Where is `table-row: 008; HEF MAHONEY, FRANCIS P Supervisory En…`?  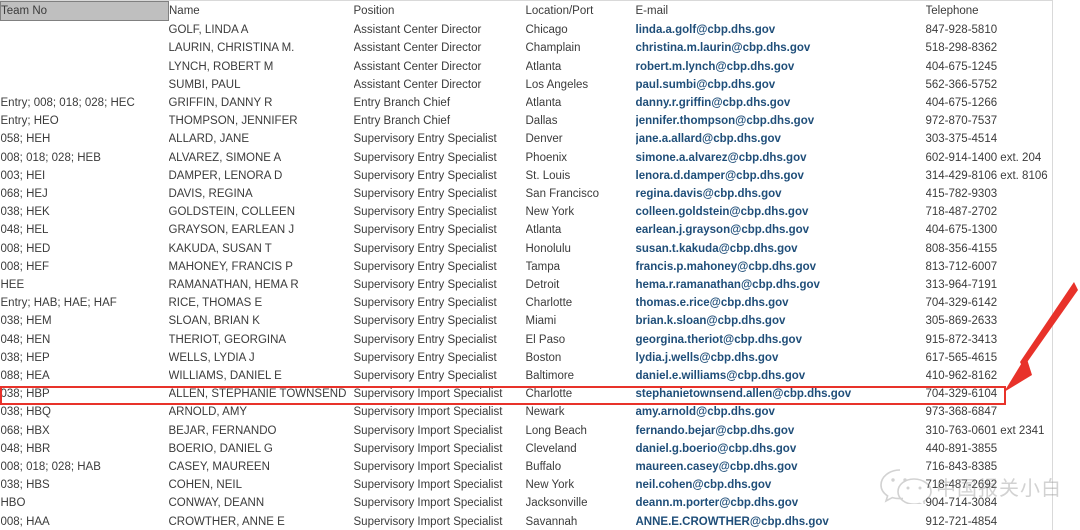
table-row: 008; HEF MAHONEY, FRANCIS P Supervisory En… is located at coordinates (527, 267).